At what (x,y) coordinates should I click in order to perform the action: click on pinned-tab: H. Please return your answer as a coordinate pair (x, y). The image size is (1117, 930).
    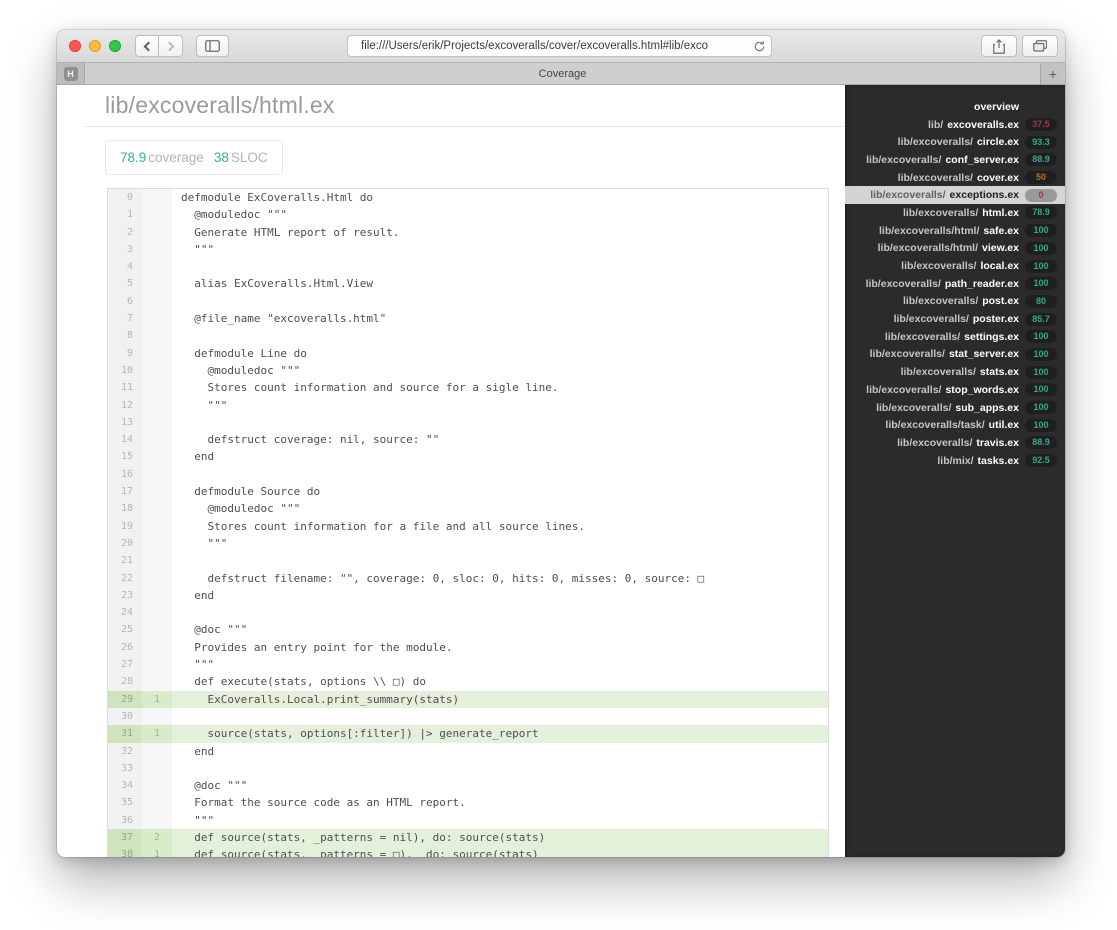
    Looking at the image, I should click on (71, 73).